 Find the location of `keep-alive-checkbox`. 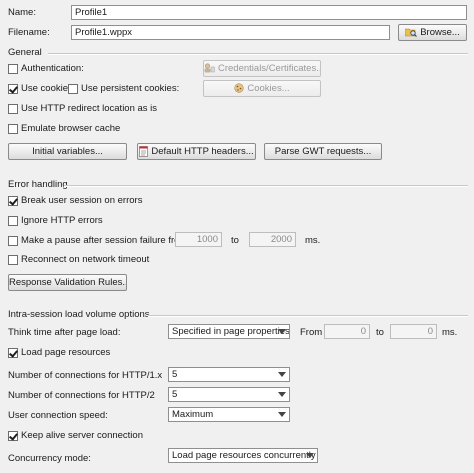

keep-alive-checkbox is located at coordinates (13, 436).